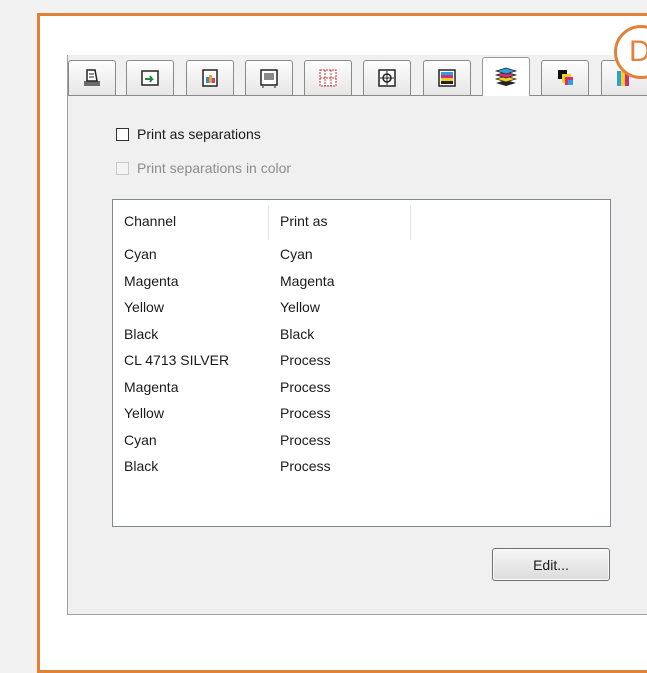 This screenshot has width=647, height=673. I want to click on tile-grid-icon, so click(328, 78).